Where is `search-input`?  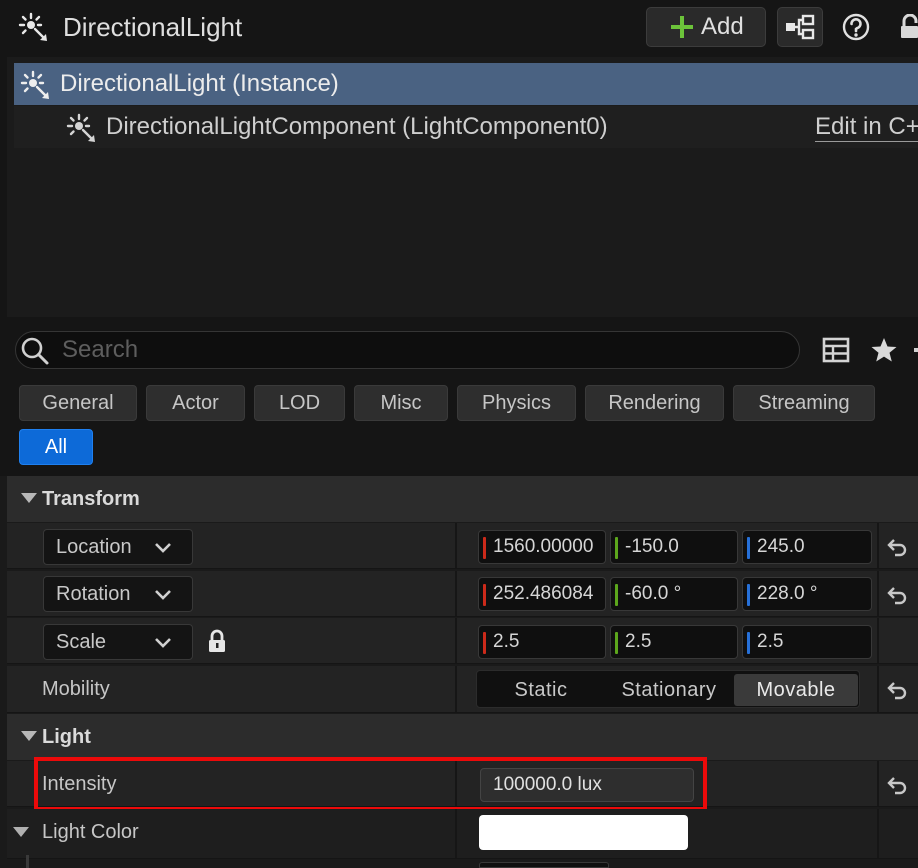 search-input is located at coordinates (412, 350).